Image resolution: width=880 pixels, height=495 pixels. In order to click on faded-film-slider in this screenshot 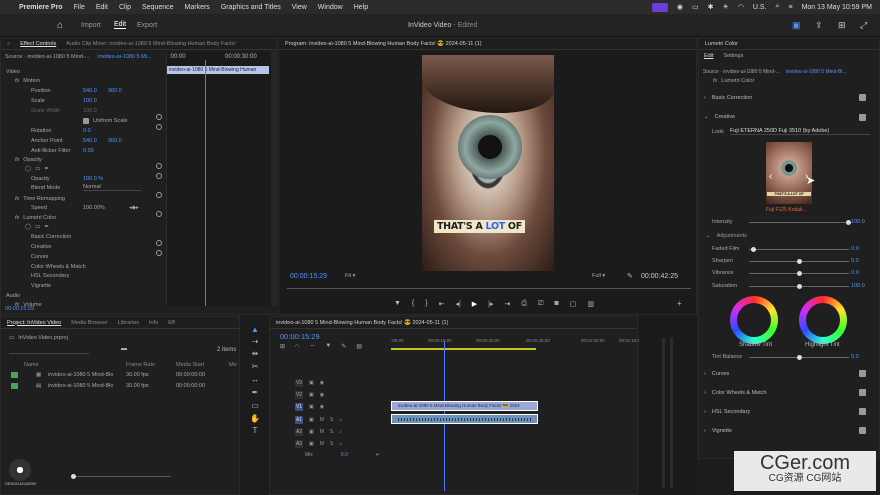, I will do `click(799, 249)`.